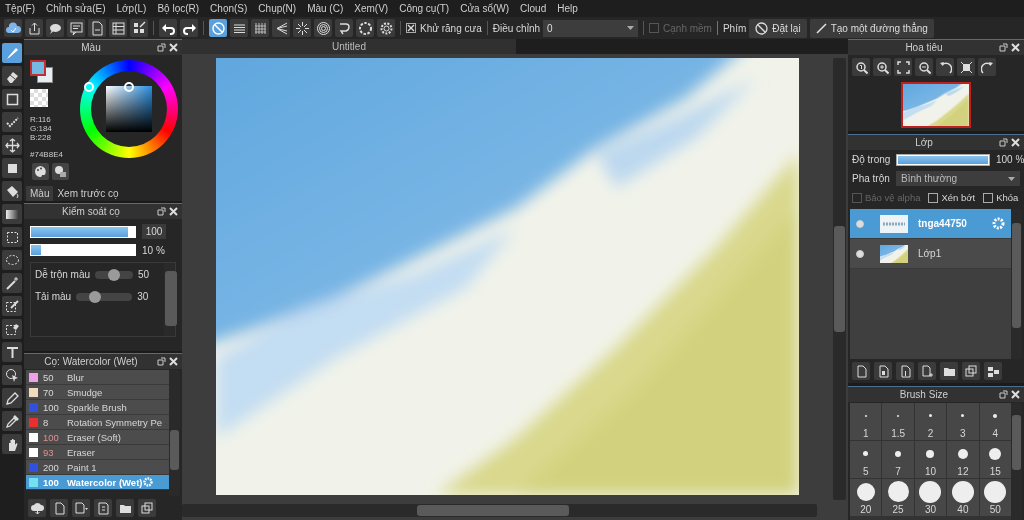  What do you see at coordinates (129, 87) in the screenshot?
I see `color-marker` at bounding box center [129, 87].